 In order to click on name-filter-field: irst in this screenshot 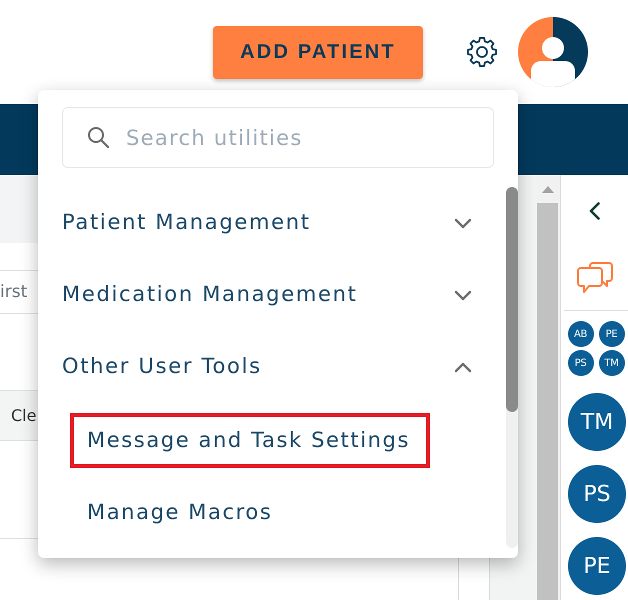, I will do `click(19, 292)`.